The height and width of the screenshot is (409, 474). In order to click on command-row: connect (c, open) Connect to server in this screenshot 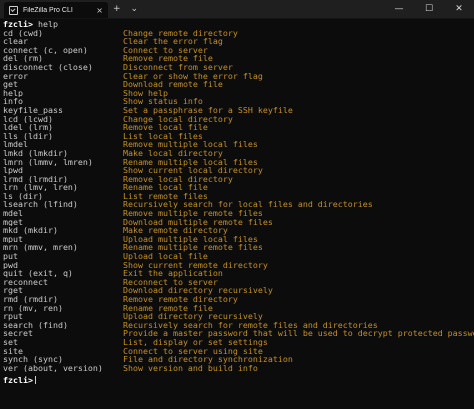, I will do `click(238, 50)`.